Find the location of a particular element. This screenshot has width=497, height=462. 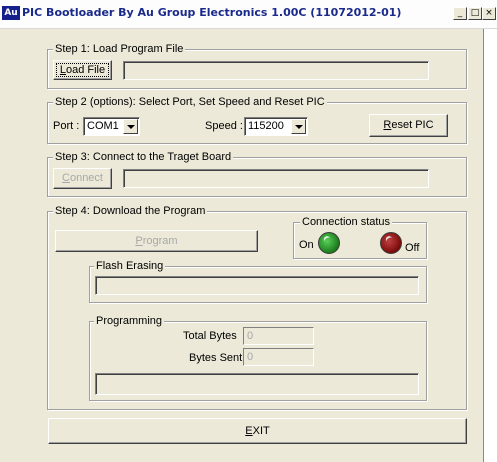

port-select: COM1 is located at coordinates (111, 126).